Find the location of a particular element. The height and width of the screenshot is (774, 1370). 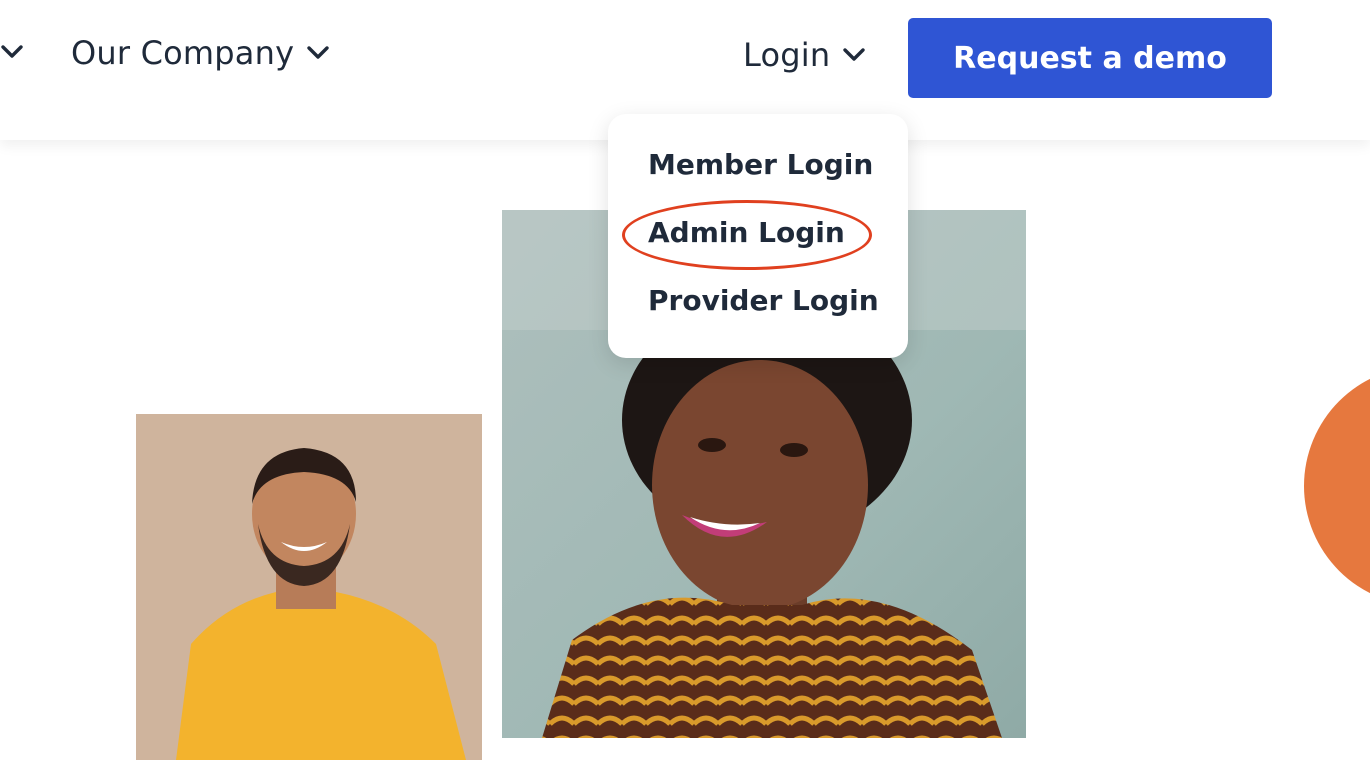

menu-item-member-login: Member Login is located at coordinates (760, 164).